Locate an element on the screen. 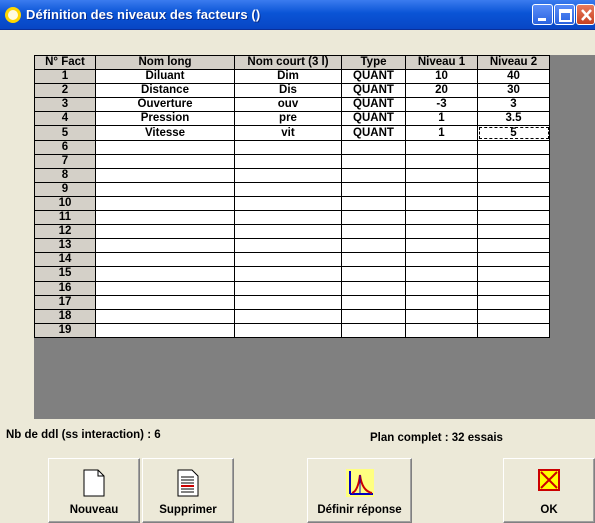 The height and width of the screenshot is (523, 595). table-cell: 3.5 is located at coordinates (513, 119).